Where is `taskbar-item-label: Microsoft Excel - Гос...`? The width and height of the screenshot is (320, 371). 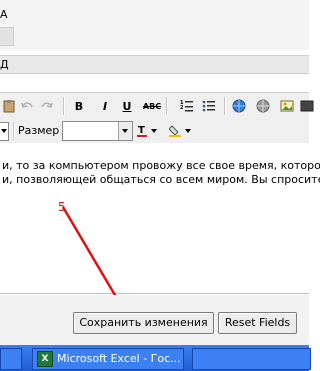
taskbar-item-label: Microsoft Excel - Гос... is located at coordinates (119, 358).